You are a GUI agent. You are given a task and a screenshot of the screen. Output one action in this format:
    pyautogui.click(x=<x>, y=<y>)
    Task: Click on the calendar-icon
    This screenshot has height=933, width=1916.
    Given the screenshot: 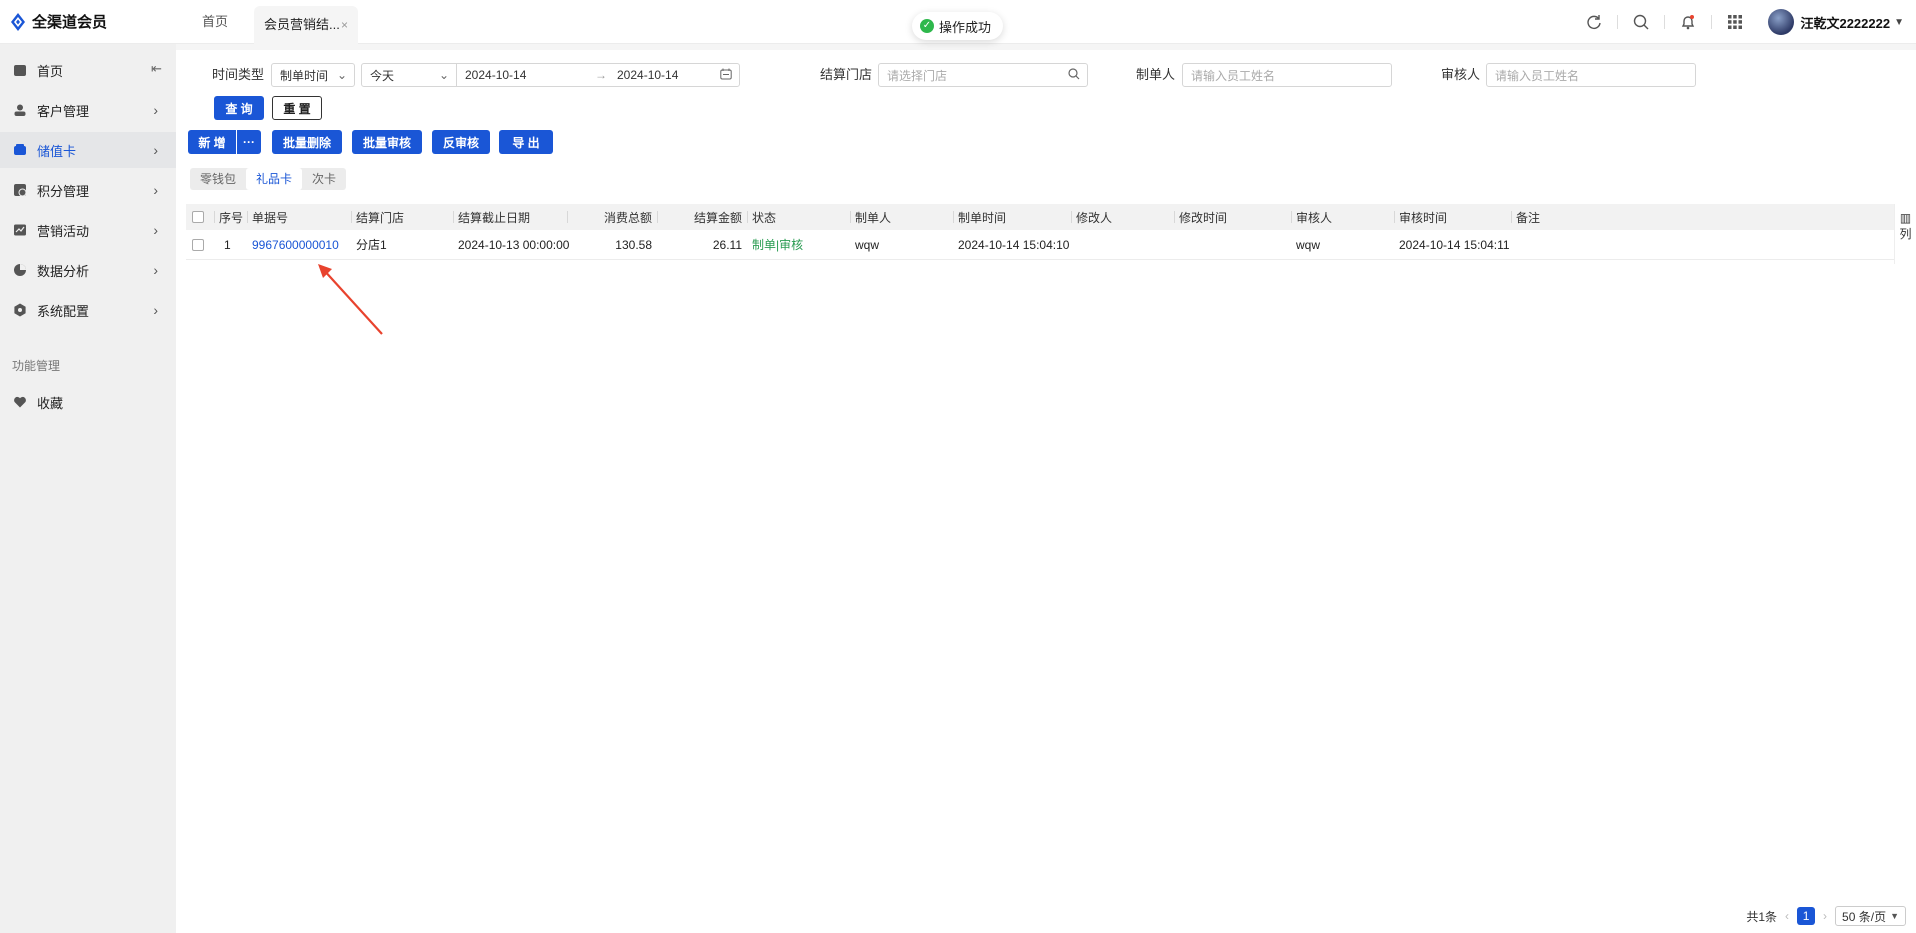 What is the action you would take?
    pyautogui.click(x=726, y=75)
    